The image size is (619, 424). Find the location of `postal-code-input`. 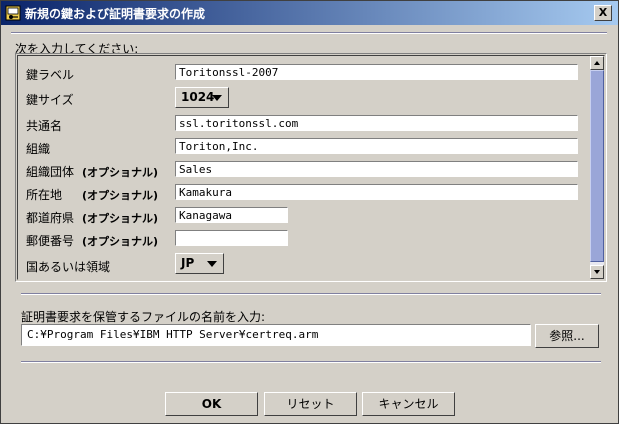

postal-code-input is located at coordinates (231, 238).